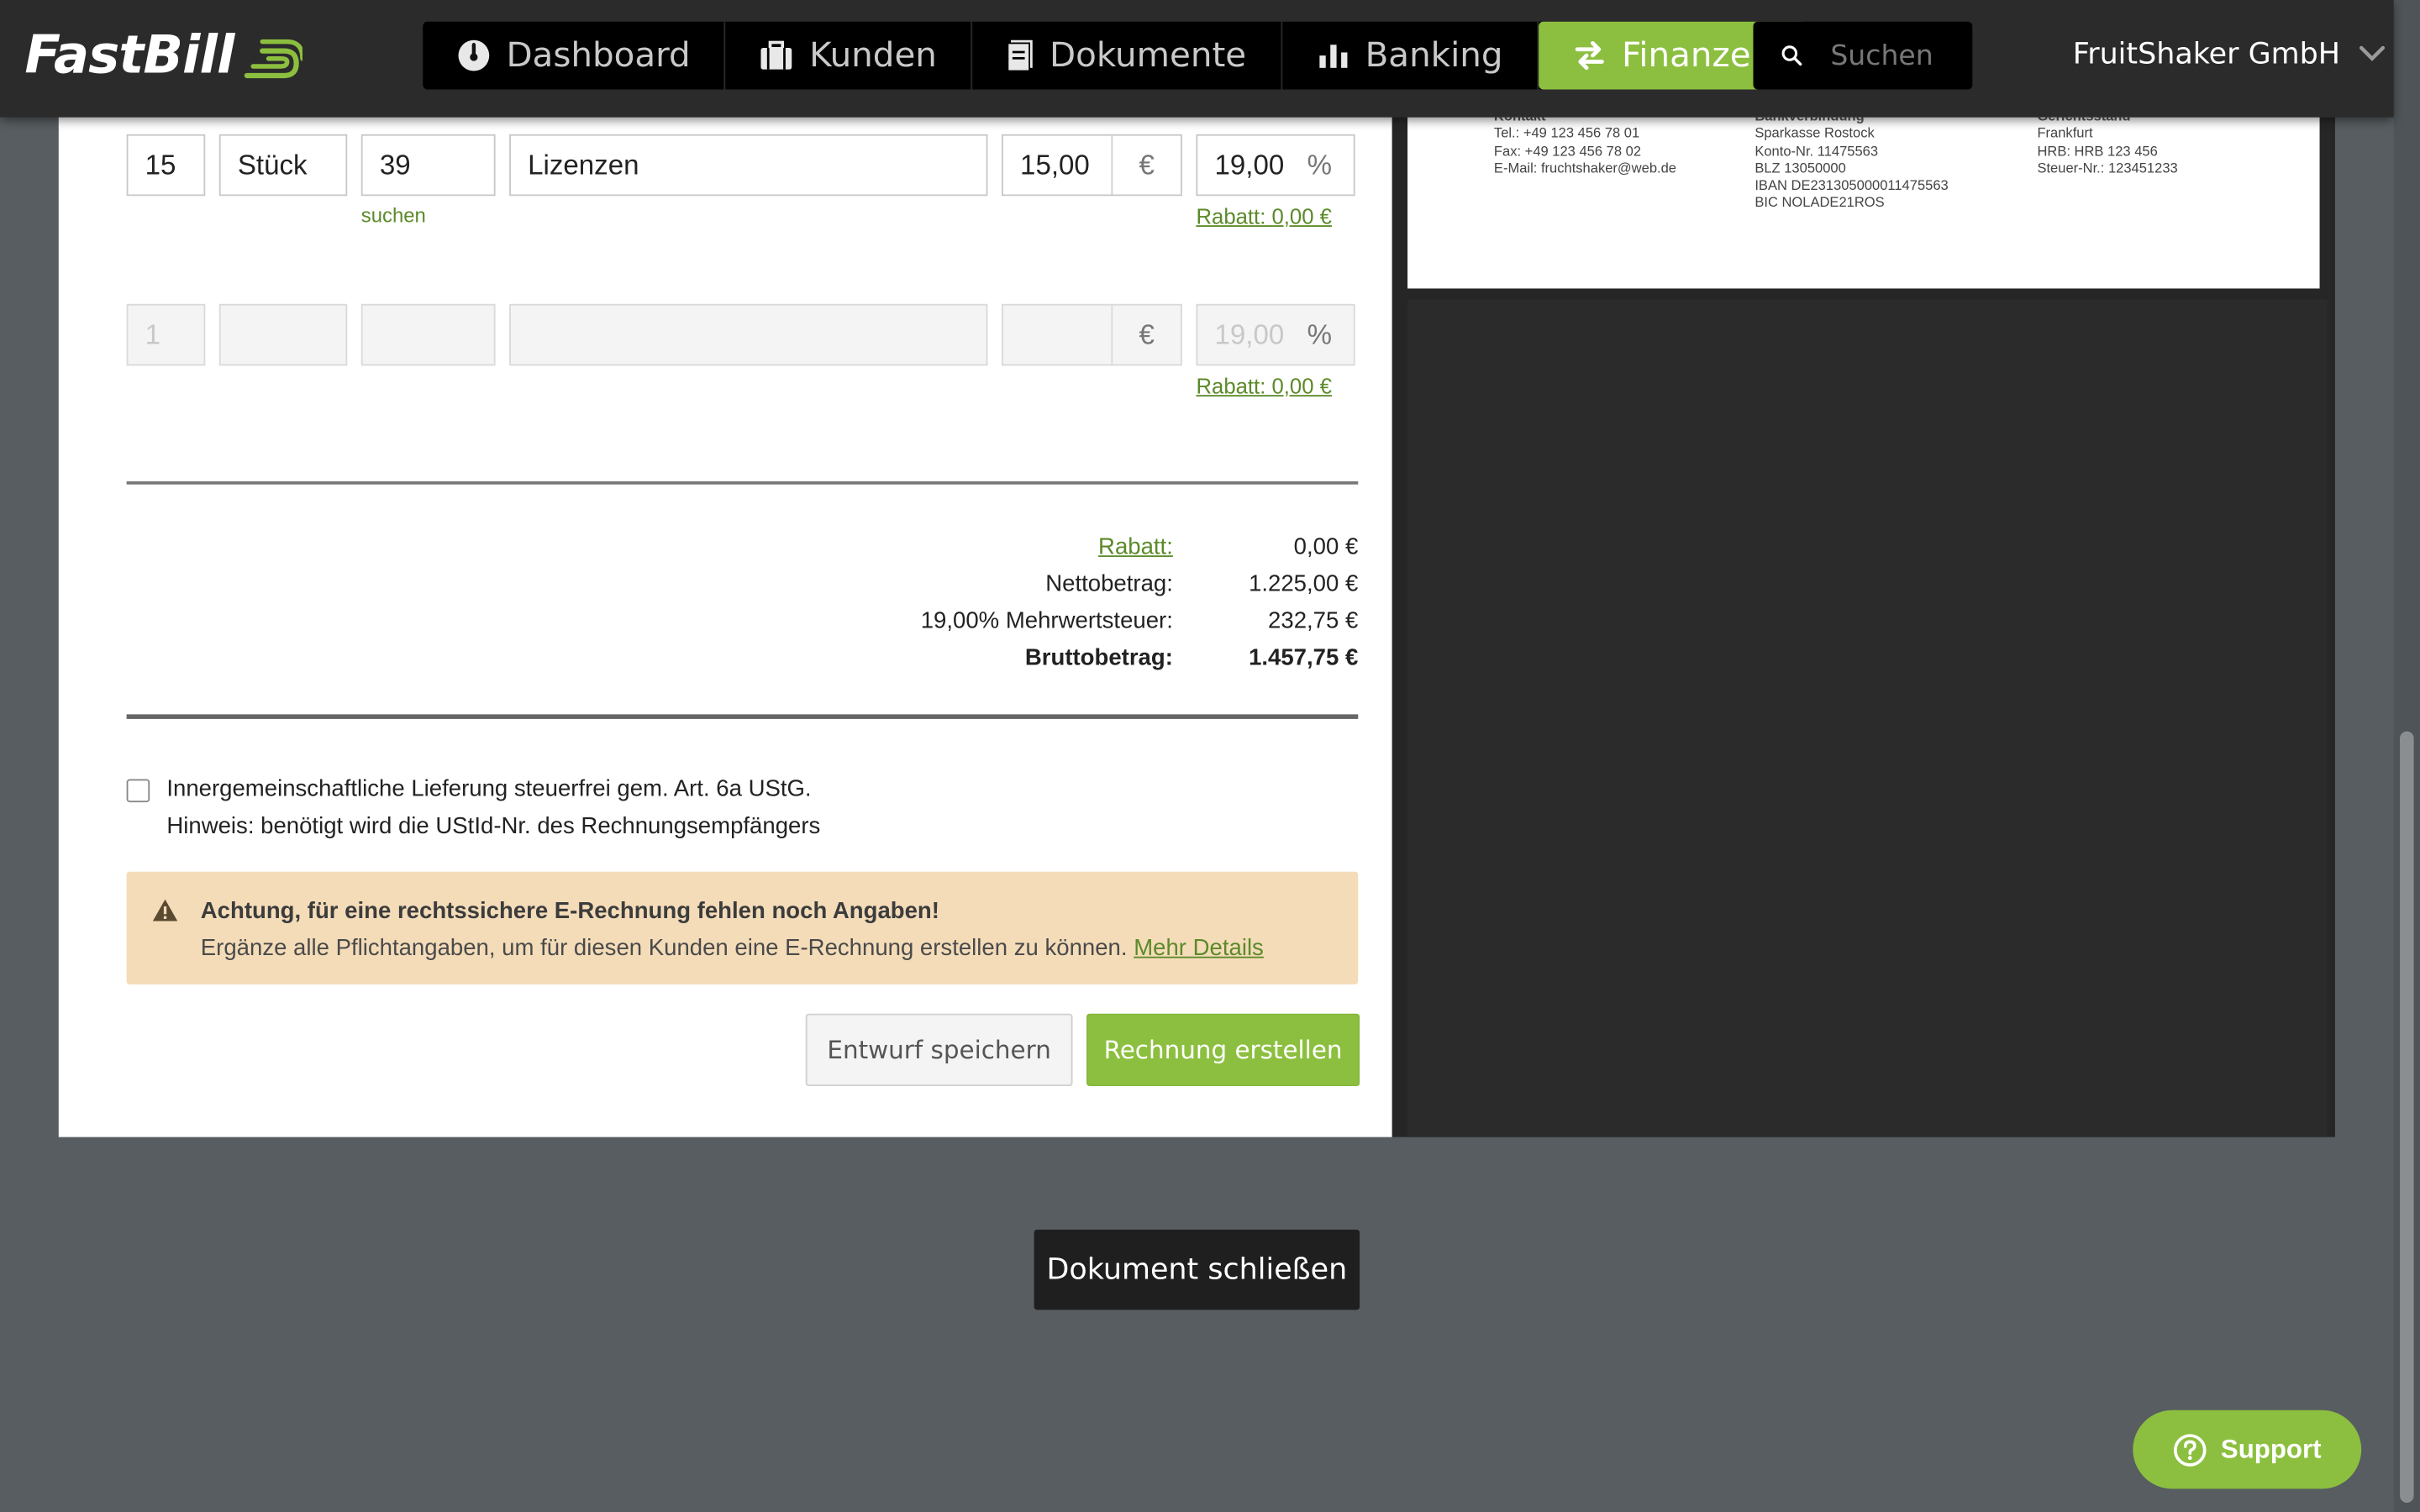  Describe the element at coordinates (1135, 546) in the screenshot. I see `discount-total-link: Rabatt:` at that location.